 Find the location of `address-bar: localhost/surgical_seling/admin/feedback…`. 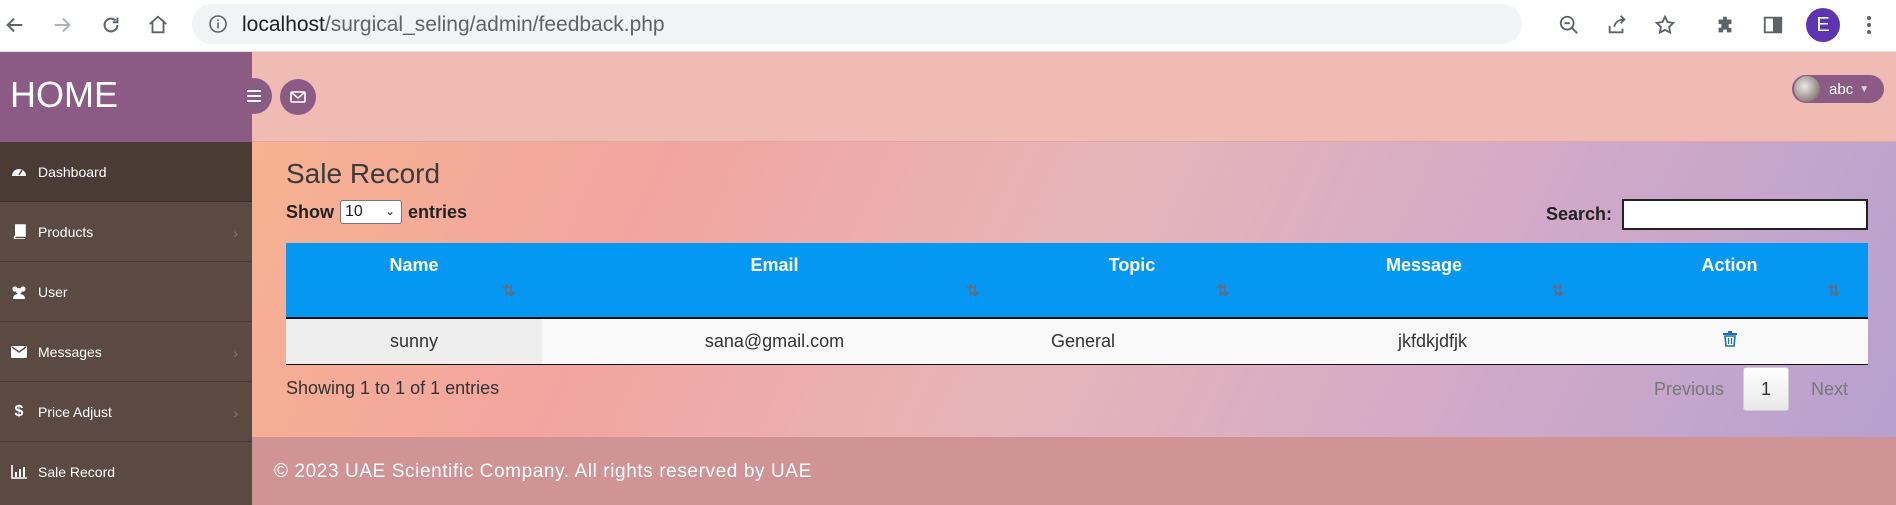

address-bar: localhost/surgical_seling/admin/feedback… is located at coordinates (934, 24).